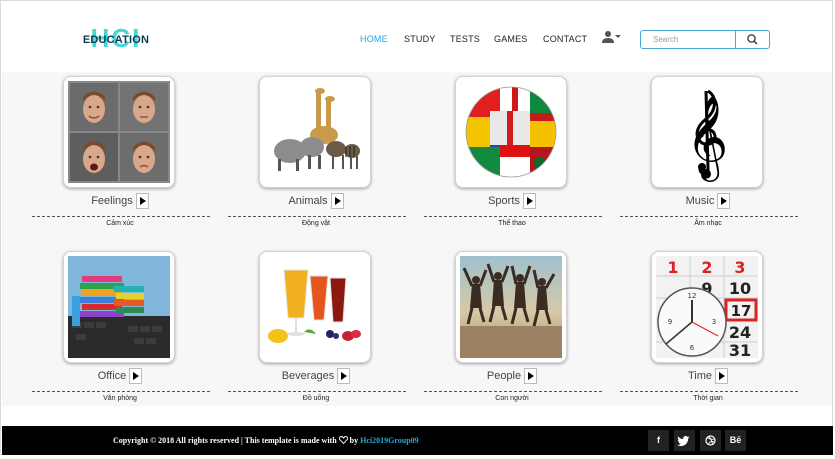 This screenshot has width=835, height=459. I want to click on logo-text: EDUCATION, so click(116, 40).